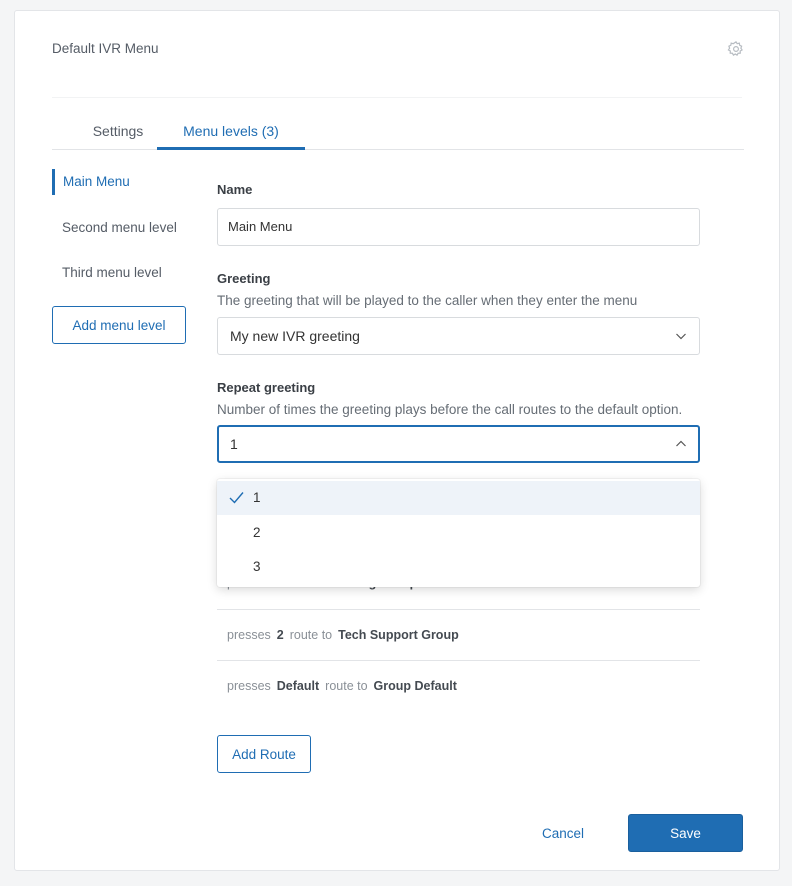 The image size is (792, 886). What do you see at coordinates (231, 136) in the screenshot?
I see `tab-menu-levels: Menu levels (3)` at bounding box center [231, 136].